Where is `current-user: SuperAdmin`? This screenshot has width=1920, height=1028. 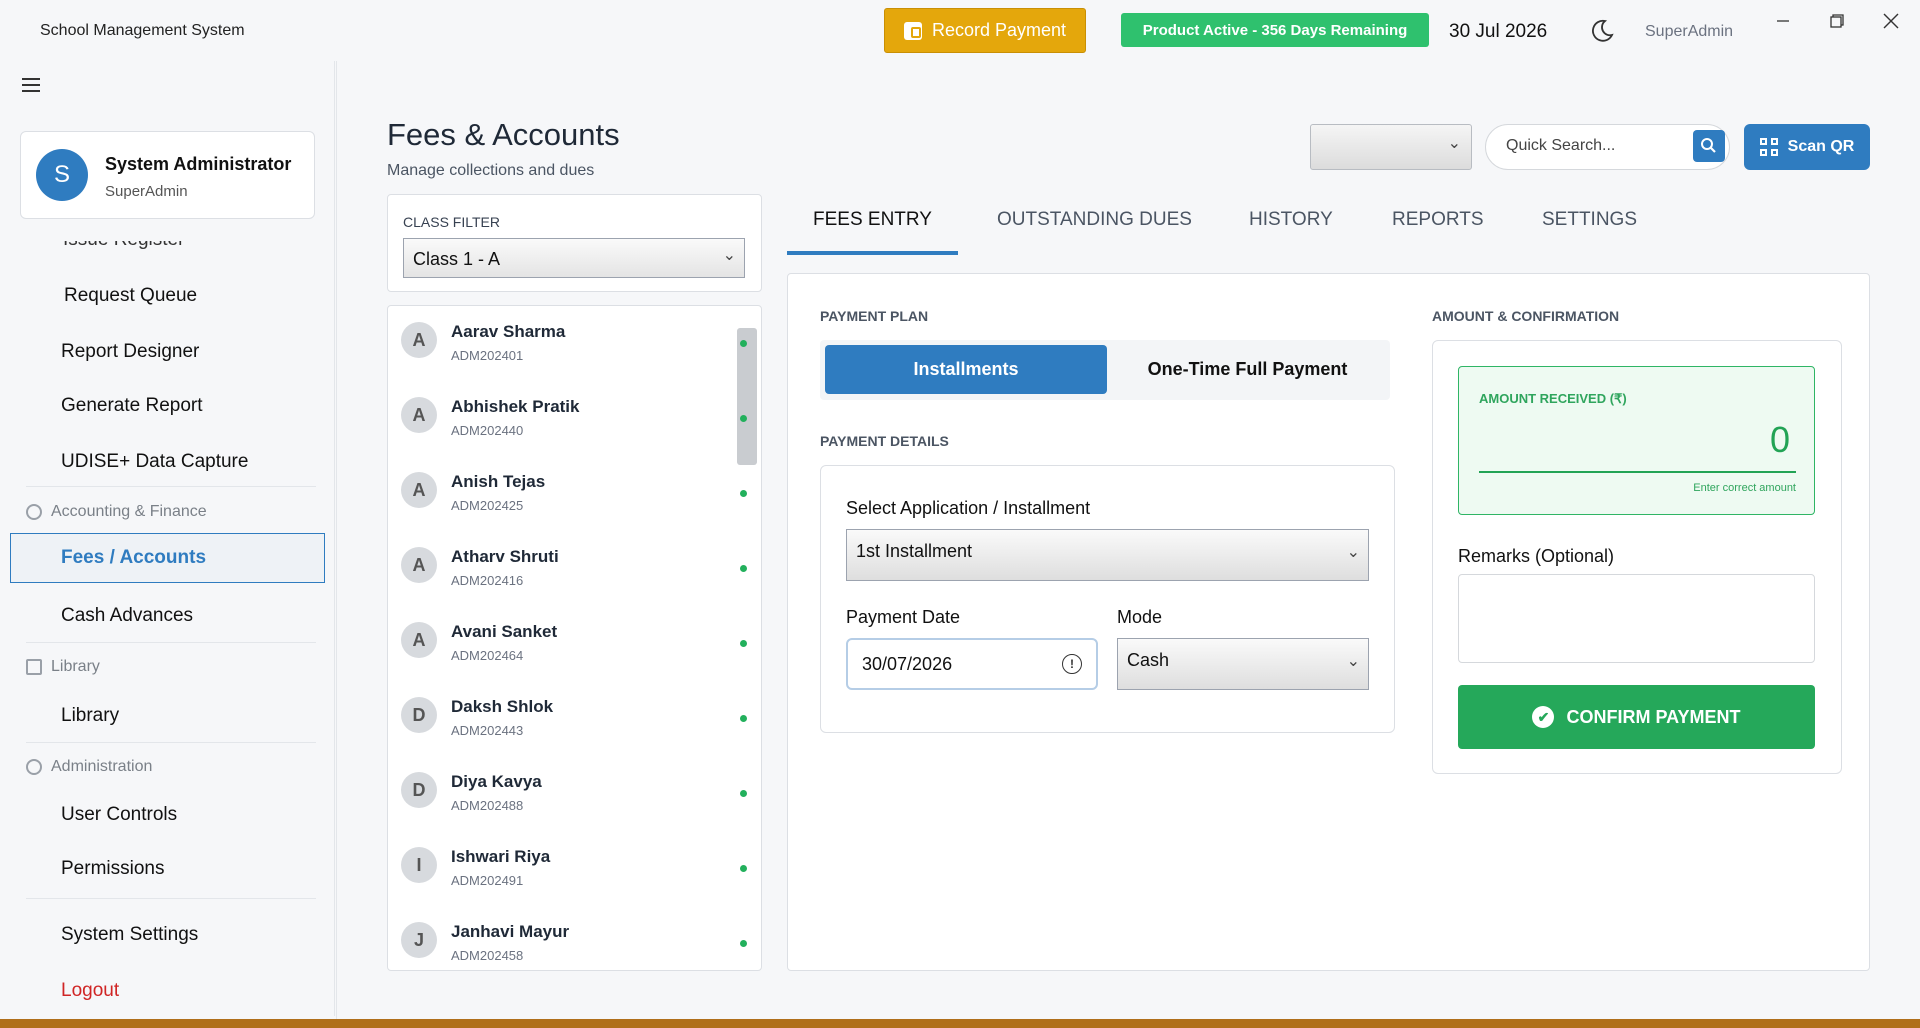 current-user: SuperAdmin is located at coordinates (1689, 31).